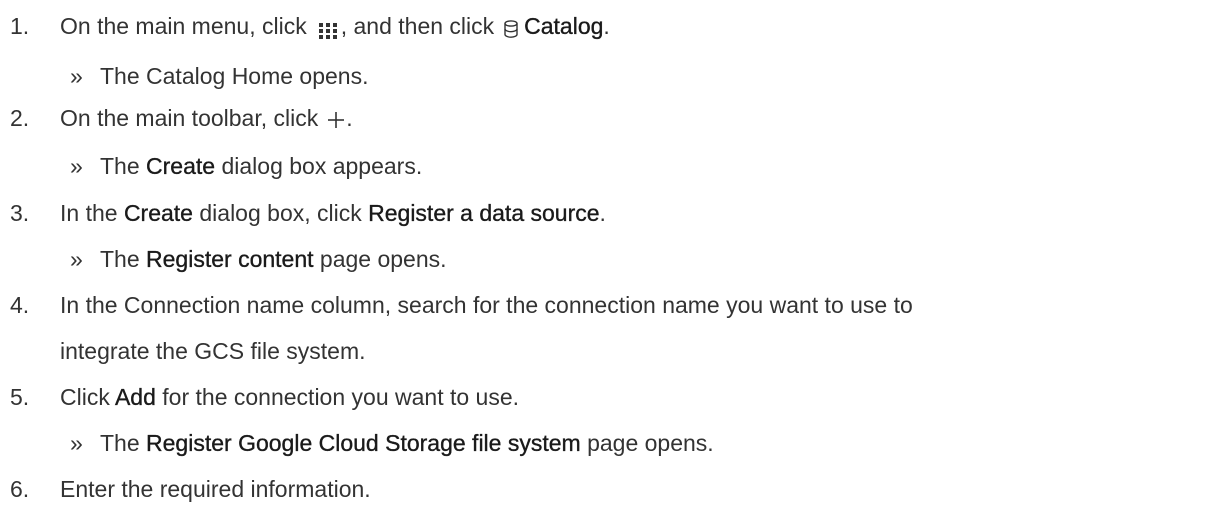  Describe the element at coordinates (213, 351) in the screenshot. I see `step-text-line-2: integrate the GCS file system.` at that location.